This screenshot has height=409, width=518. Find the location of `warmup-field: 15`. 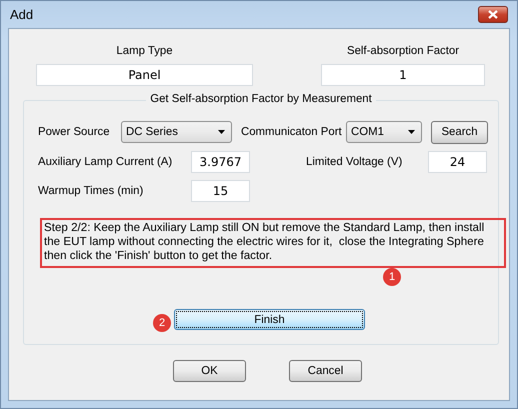

warmup-field: 15 is located at coordinates (220, 191).